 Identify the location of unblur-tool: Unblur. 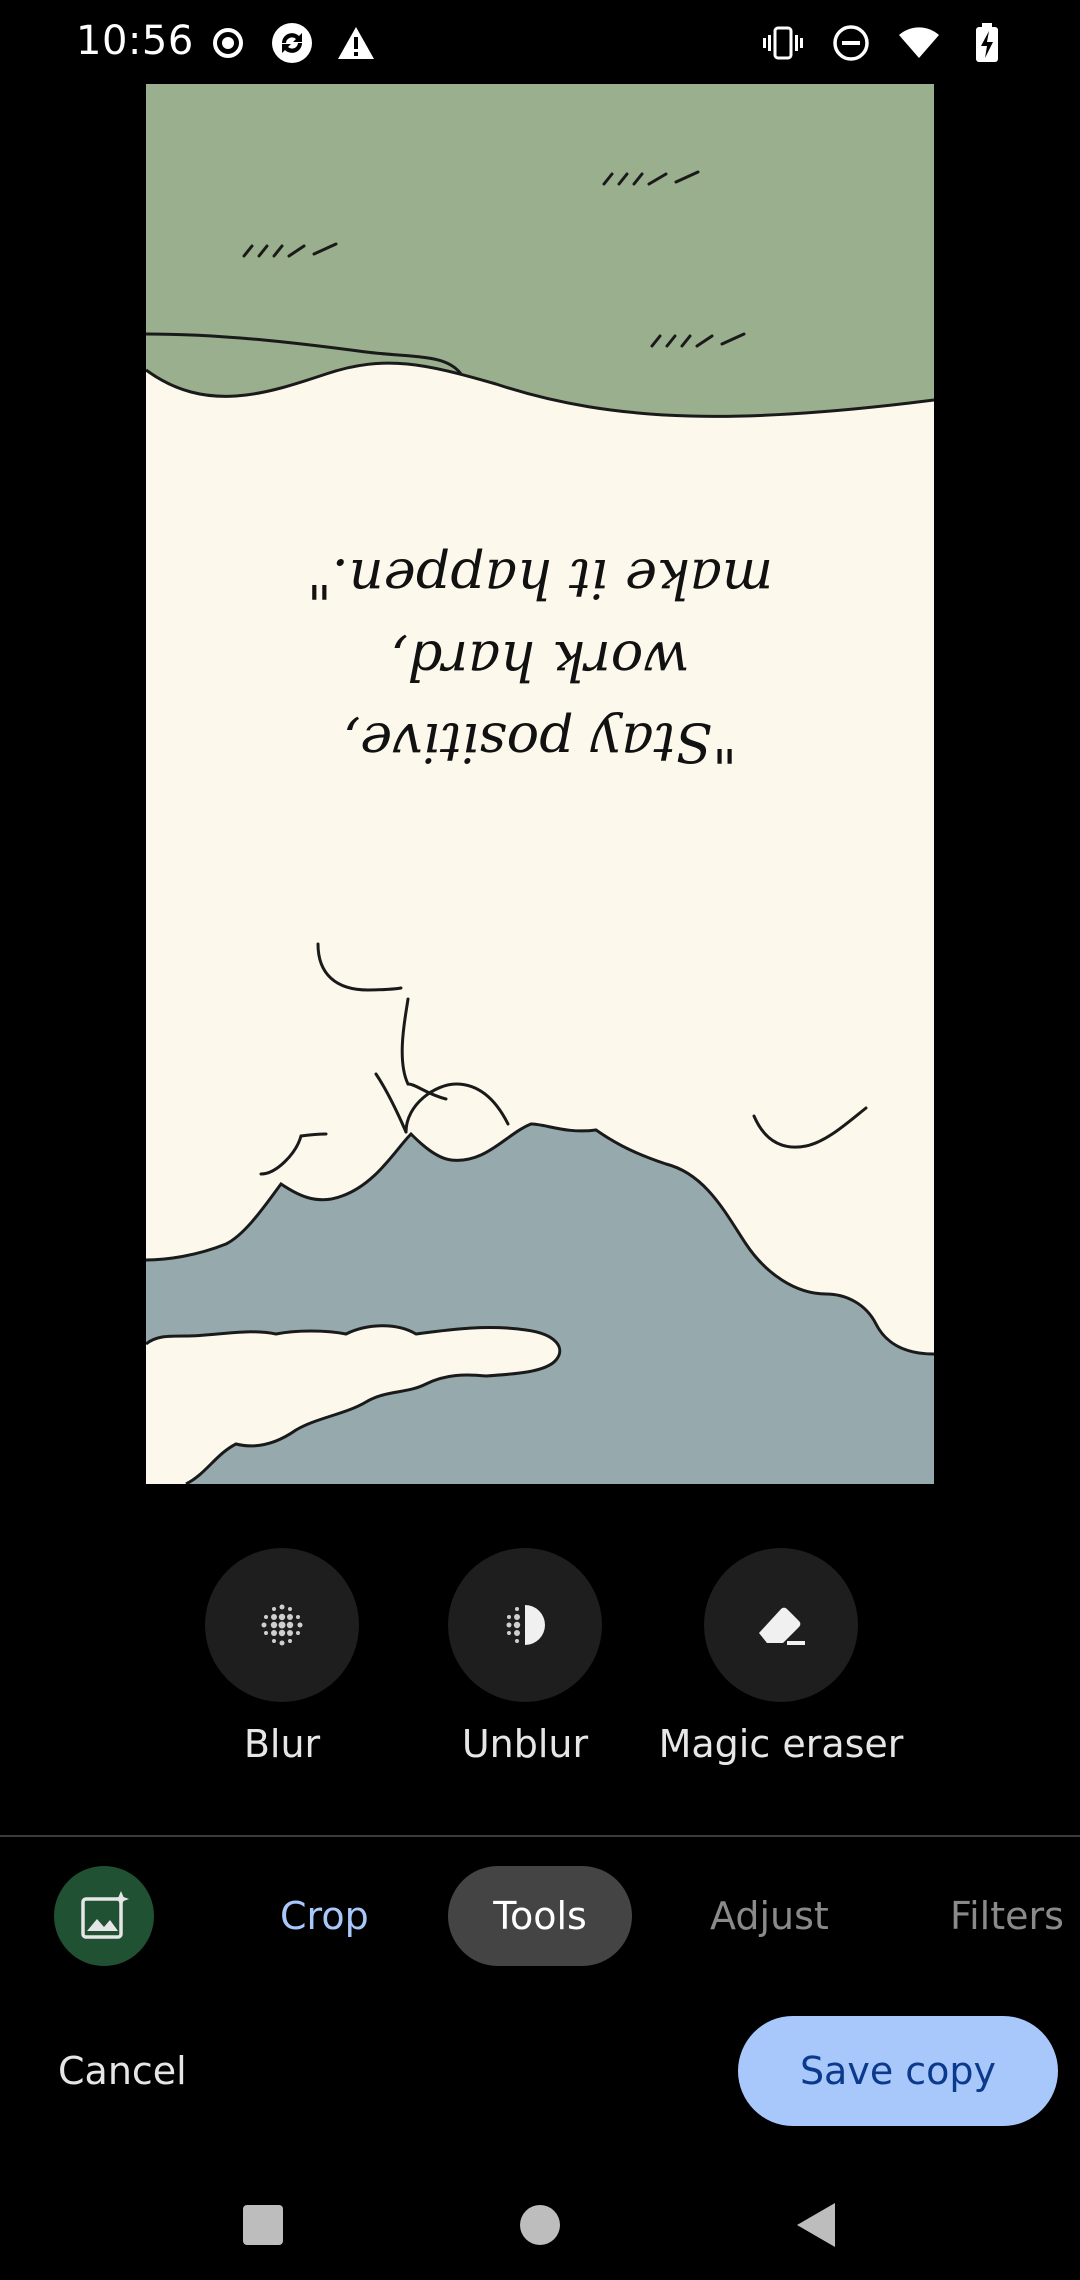
(525, 1657).